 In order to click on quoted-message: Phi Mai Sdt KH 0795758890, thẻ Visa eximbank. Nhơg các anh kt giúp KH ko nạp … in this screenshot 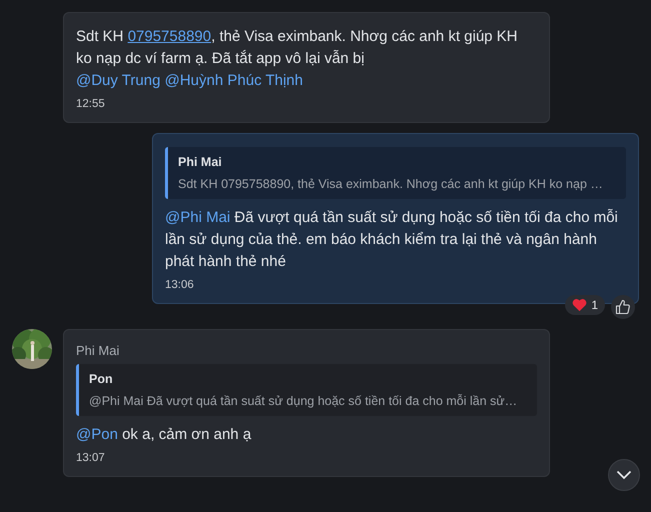, I will do `click(395, 173)`.